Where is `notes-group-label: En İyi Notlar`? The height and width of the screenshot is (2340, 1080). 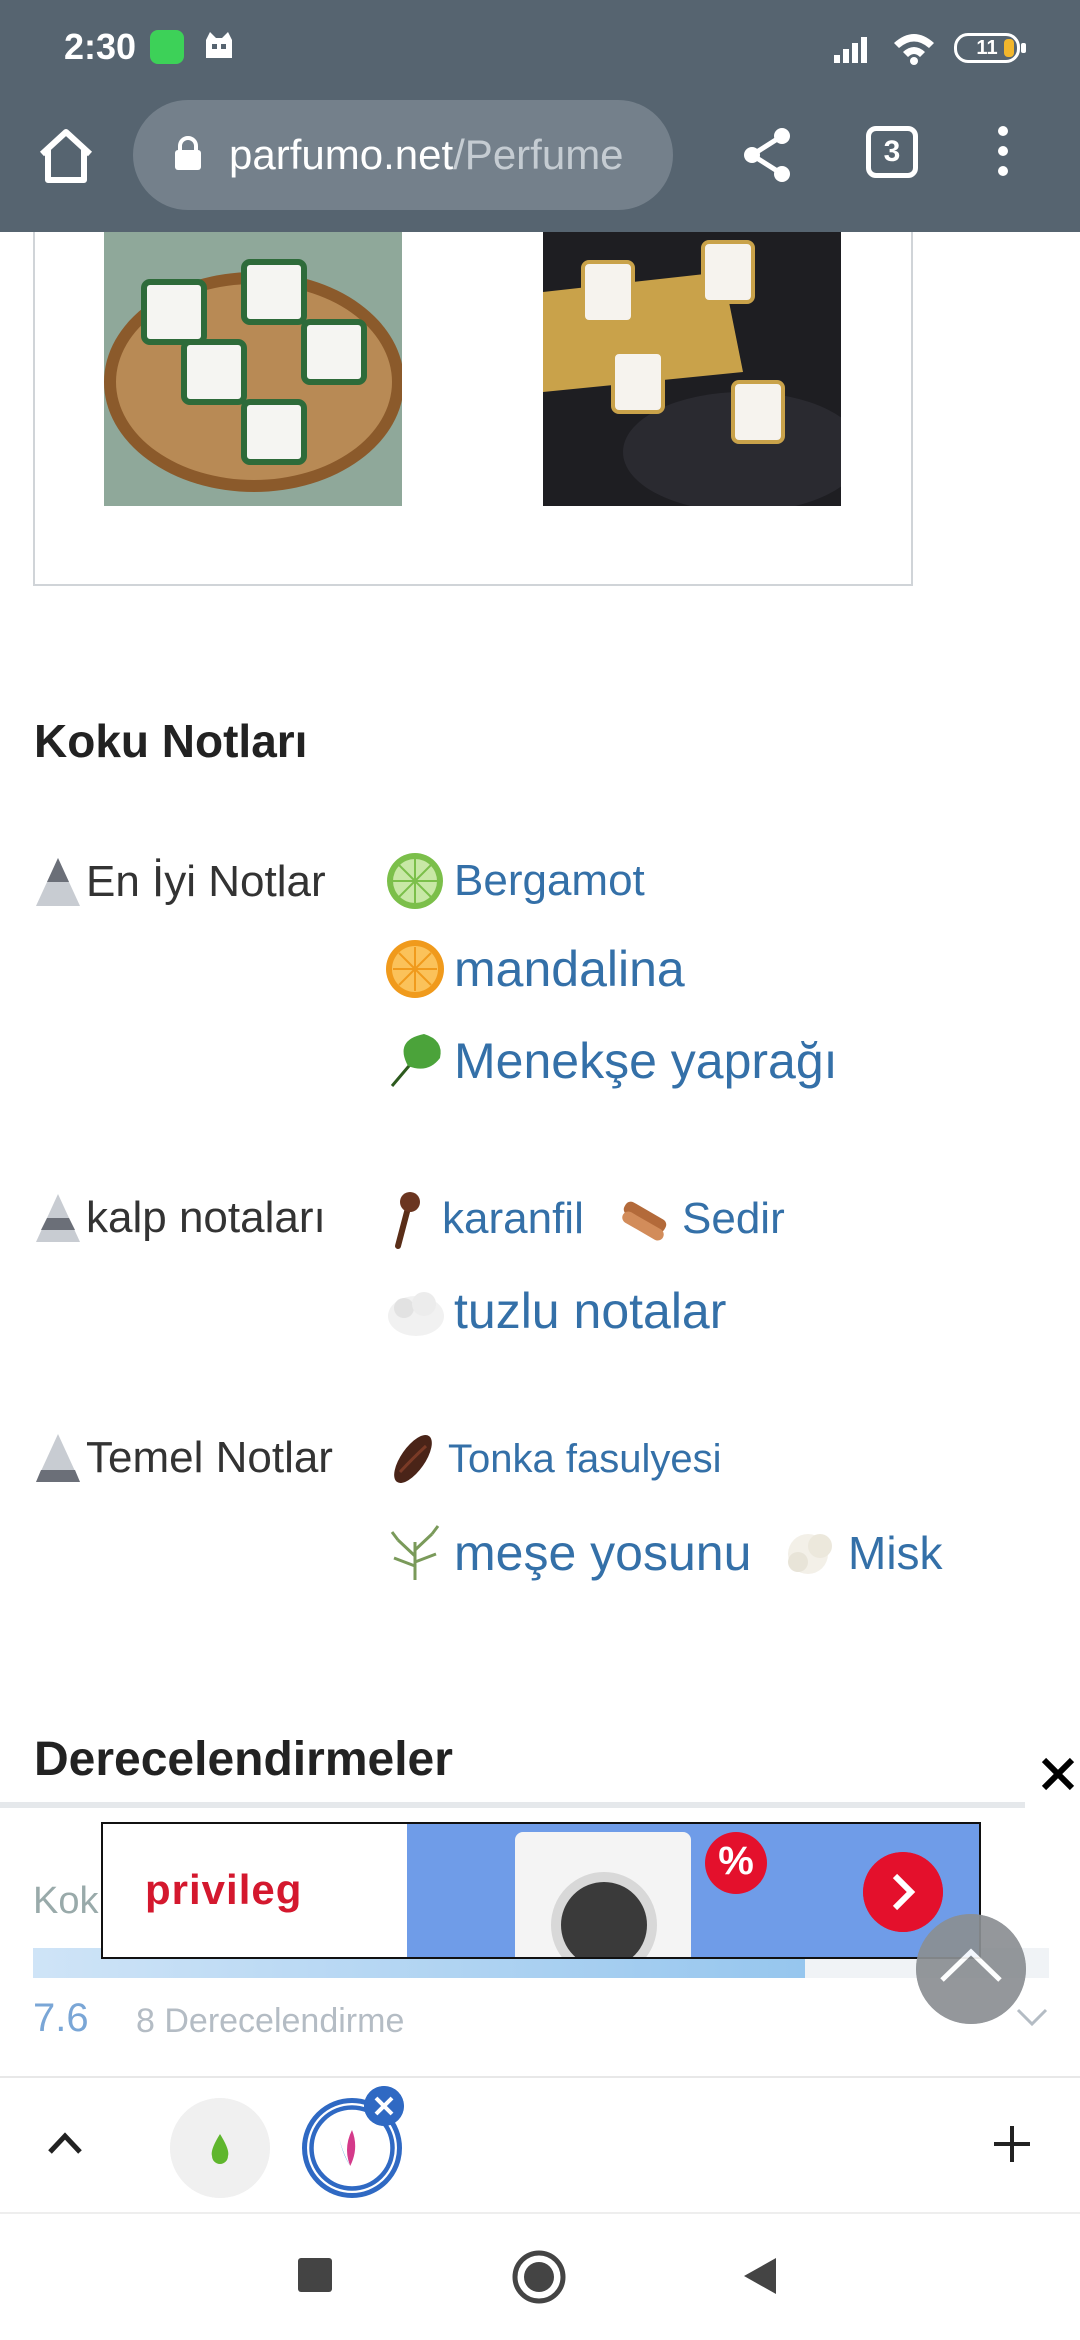
notes-group-label: En İyi Notlar is located at coordinates (206, 881).